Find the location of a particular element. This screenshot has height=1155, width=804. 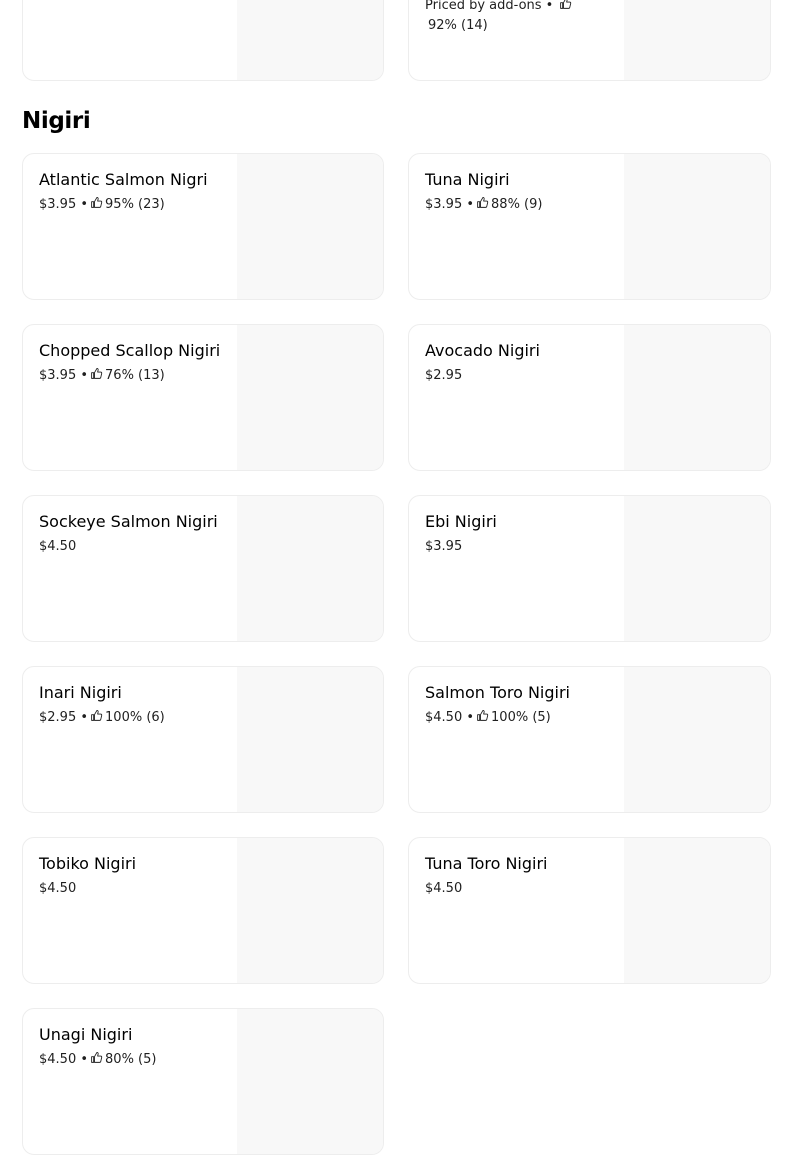

menu-item-rating: 100% (6) is located at coordinates (135, 717).